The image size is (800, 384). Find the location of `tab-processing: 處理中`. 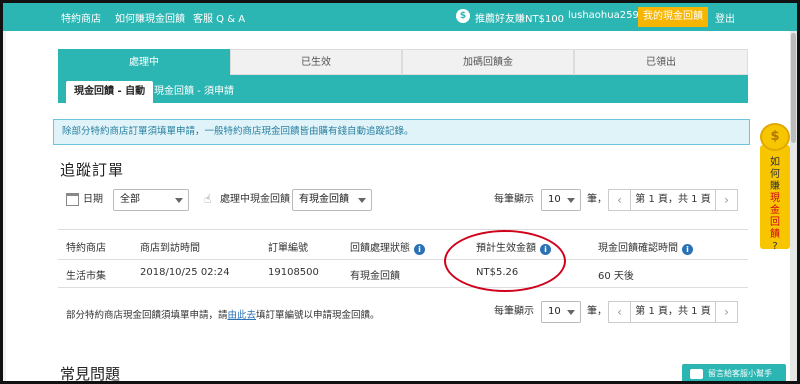

tab-processing: 處理中 is located at coordinates (144, 62).